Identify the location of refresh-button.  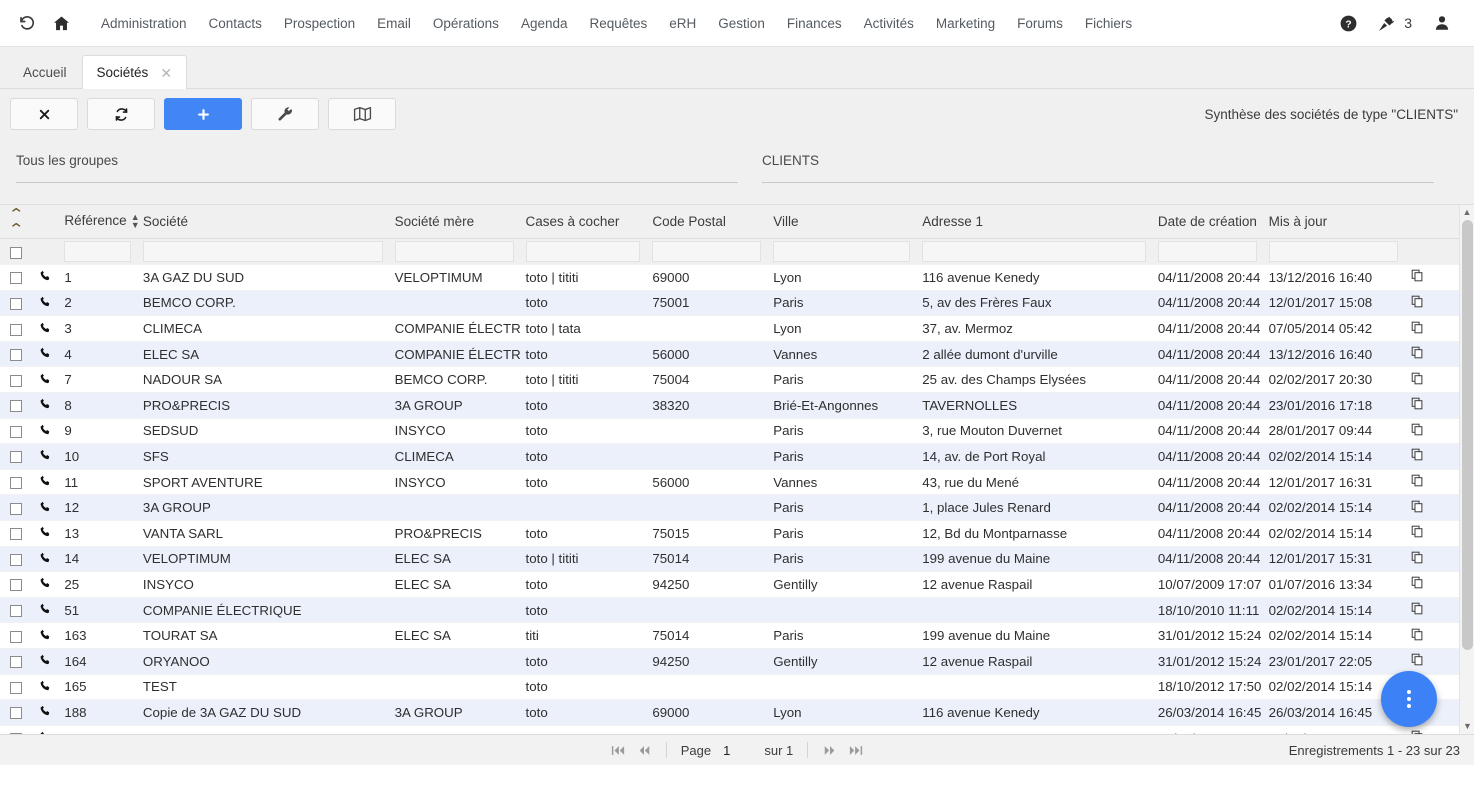
(121, 114).